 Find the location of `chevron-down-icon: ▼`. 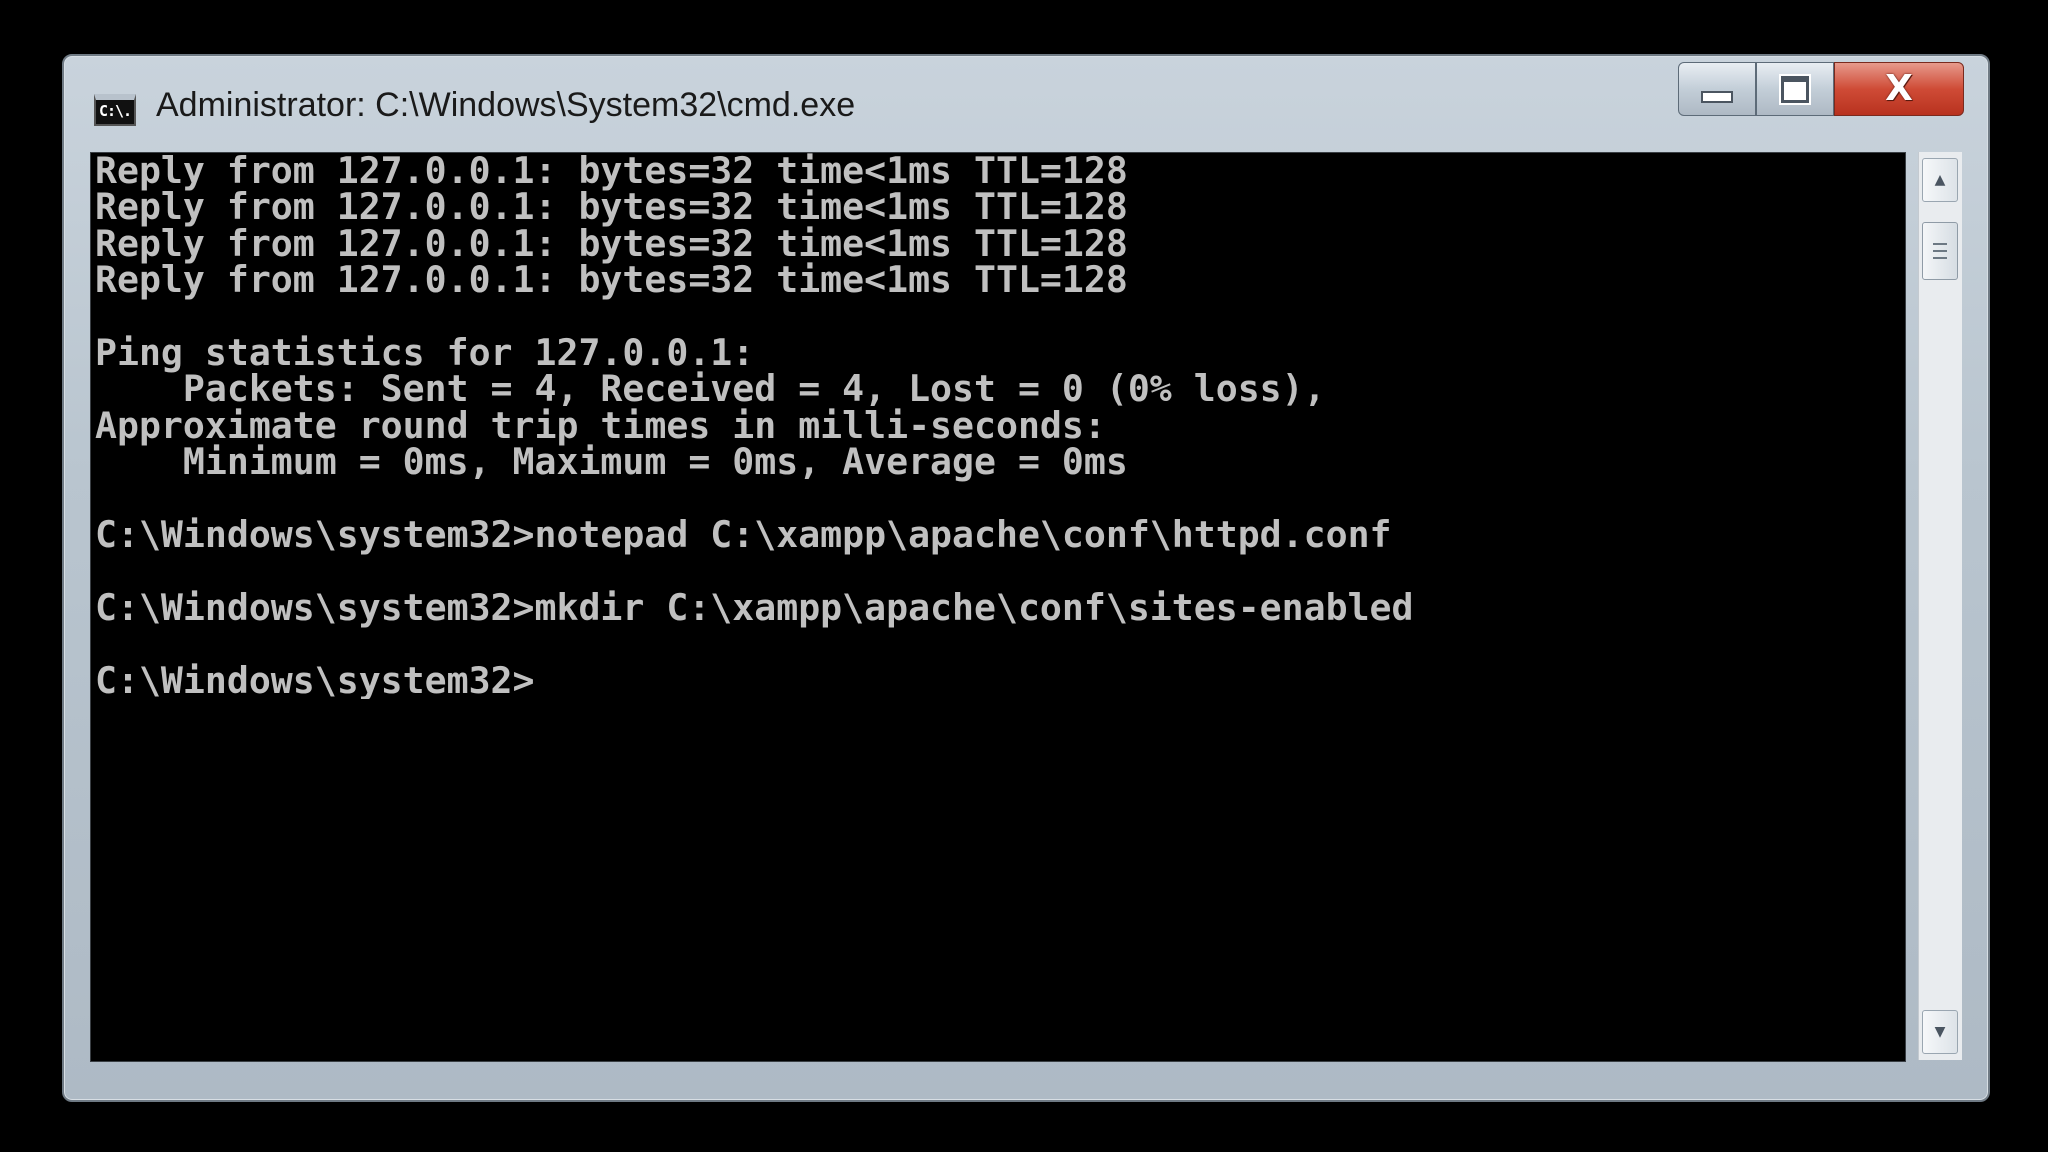

chevron-down-icon: ▼ is located at coordinates (1940, 1032).